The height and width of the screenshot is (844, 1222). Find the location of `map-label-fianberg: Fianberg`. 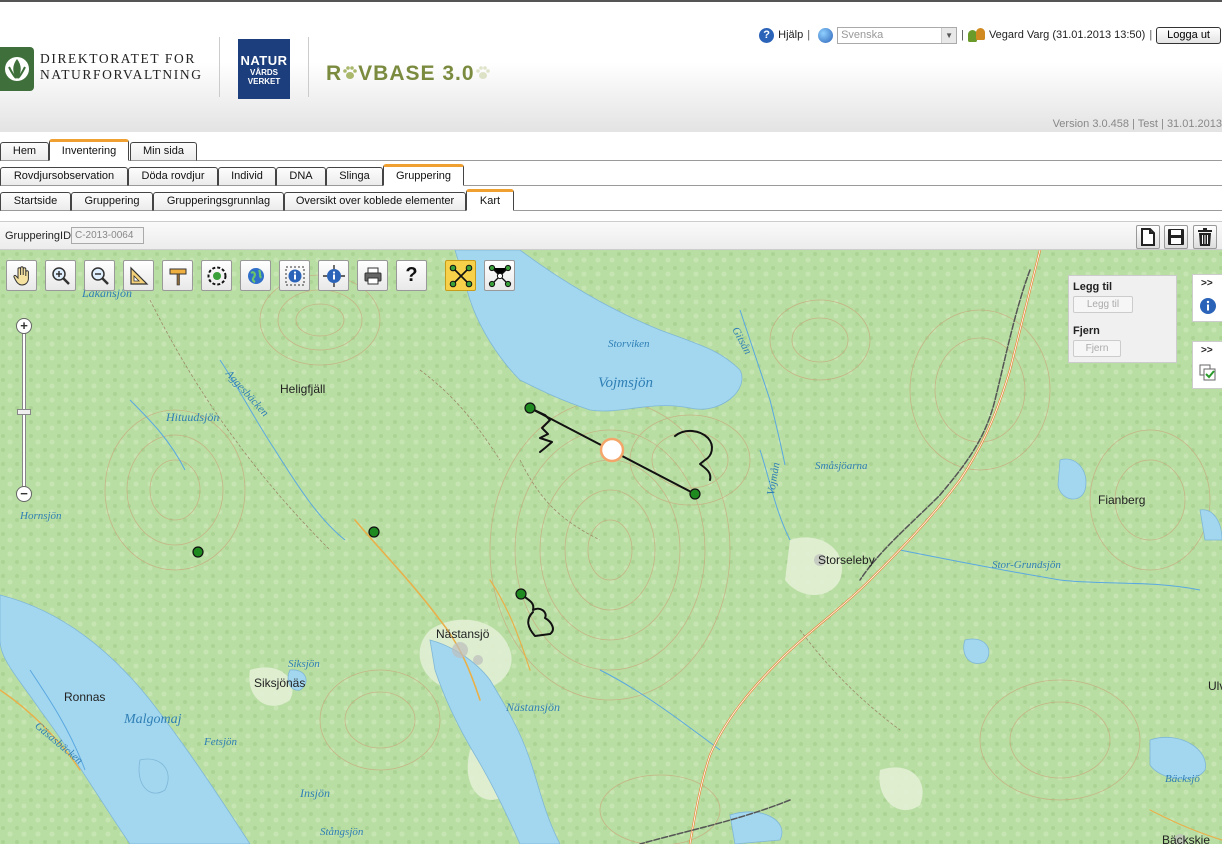

map-label-fianberg: Fianberg is located at coordinates (1122, 500).